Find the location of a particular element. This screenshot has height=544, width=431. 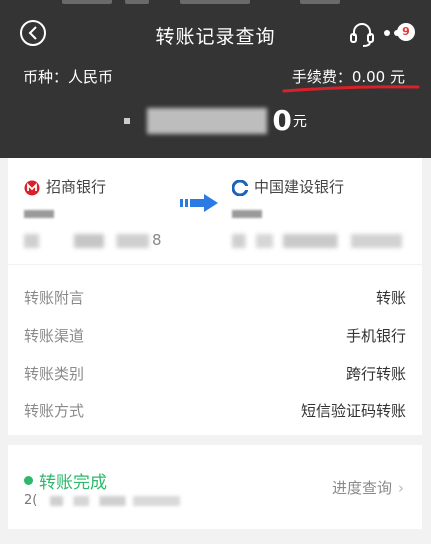

transfer-amount: 0元 is located at coordinates (215, 121).